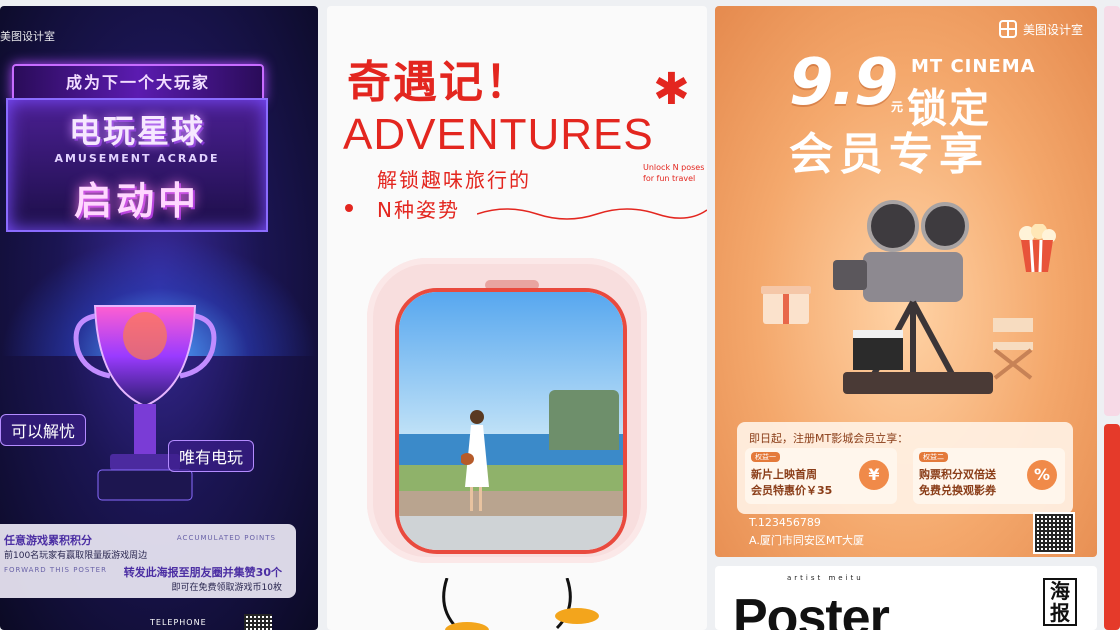 The height and width of the screenshot is (630, 1120). What do you see at coordinates (906, 598) in the screenshot?
I see `poster-template-card: artist meitu Poster 海报` at bounding box center [906, 598].